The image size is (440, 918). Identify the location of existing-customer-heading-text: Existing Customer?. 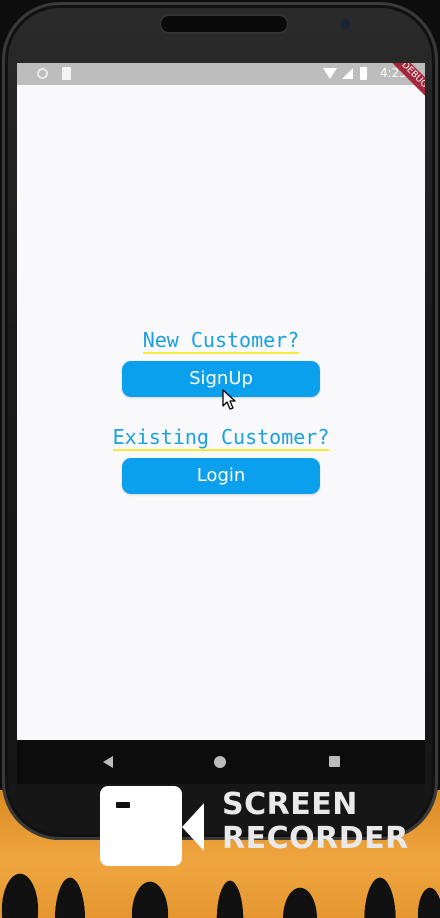
(221, 438).